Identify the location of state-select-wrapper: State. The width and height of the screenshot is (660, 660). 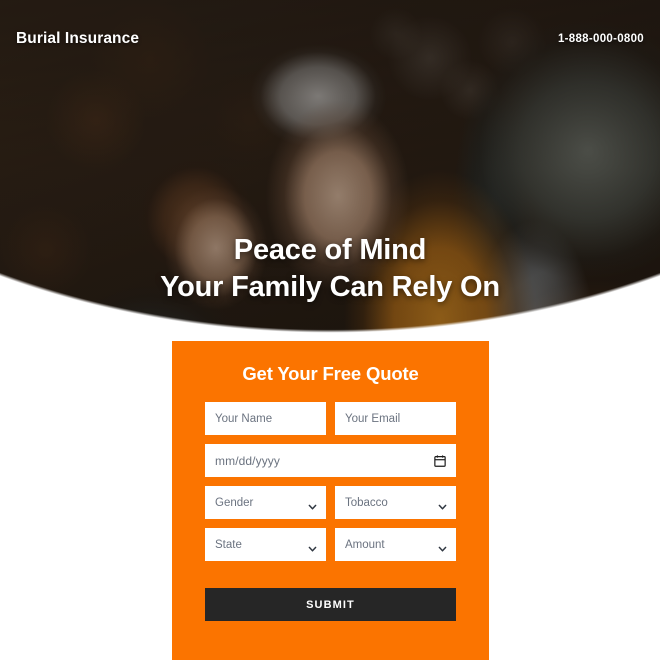
(265, 544).